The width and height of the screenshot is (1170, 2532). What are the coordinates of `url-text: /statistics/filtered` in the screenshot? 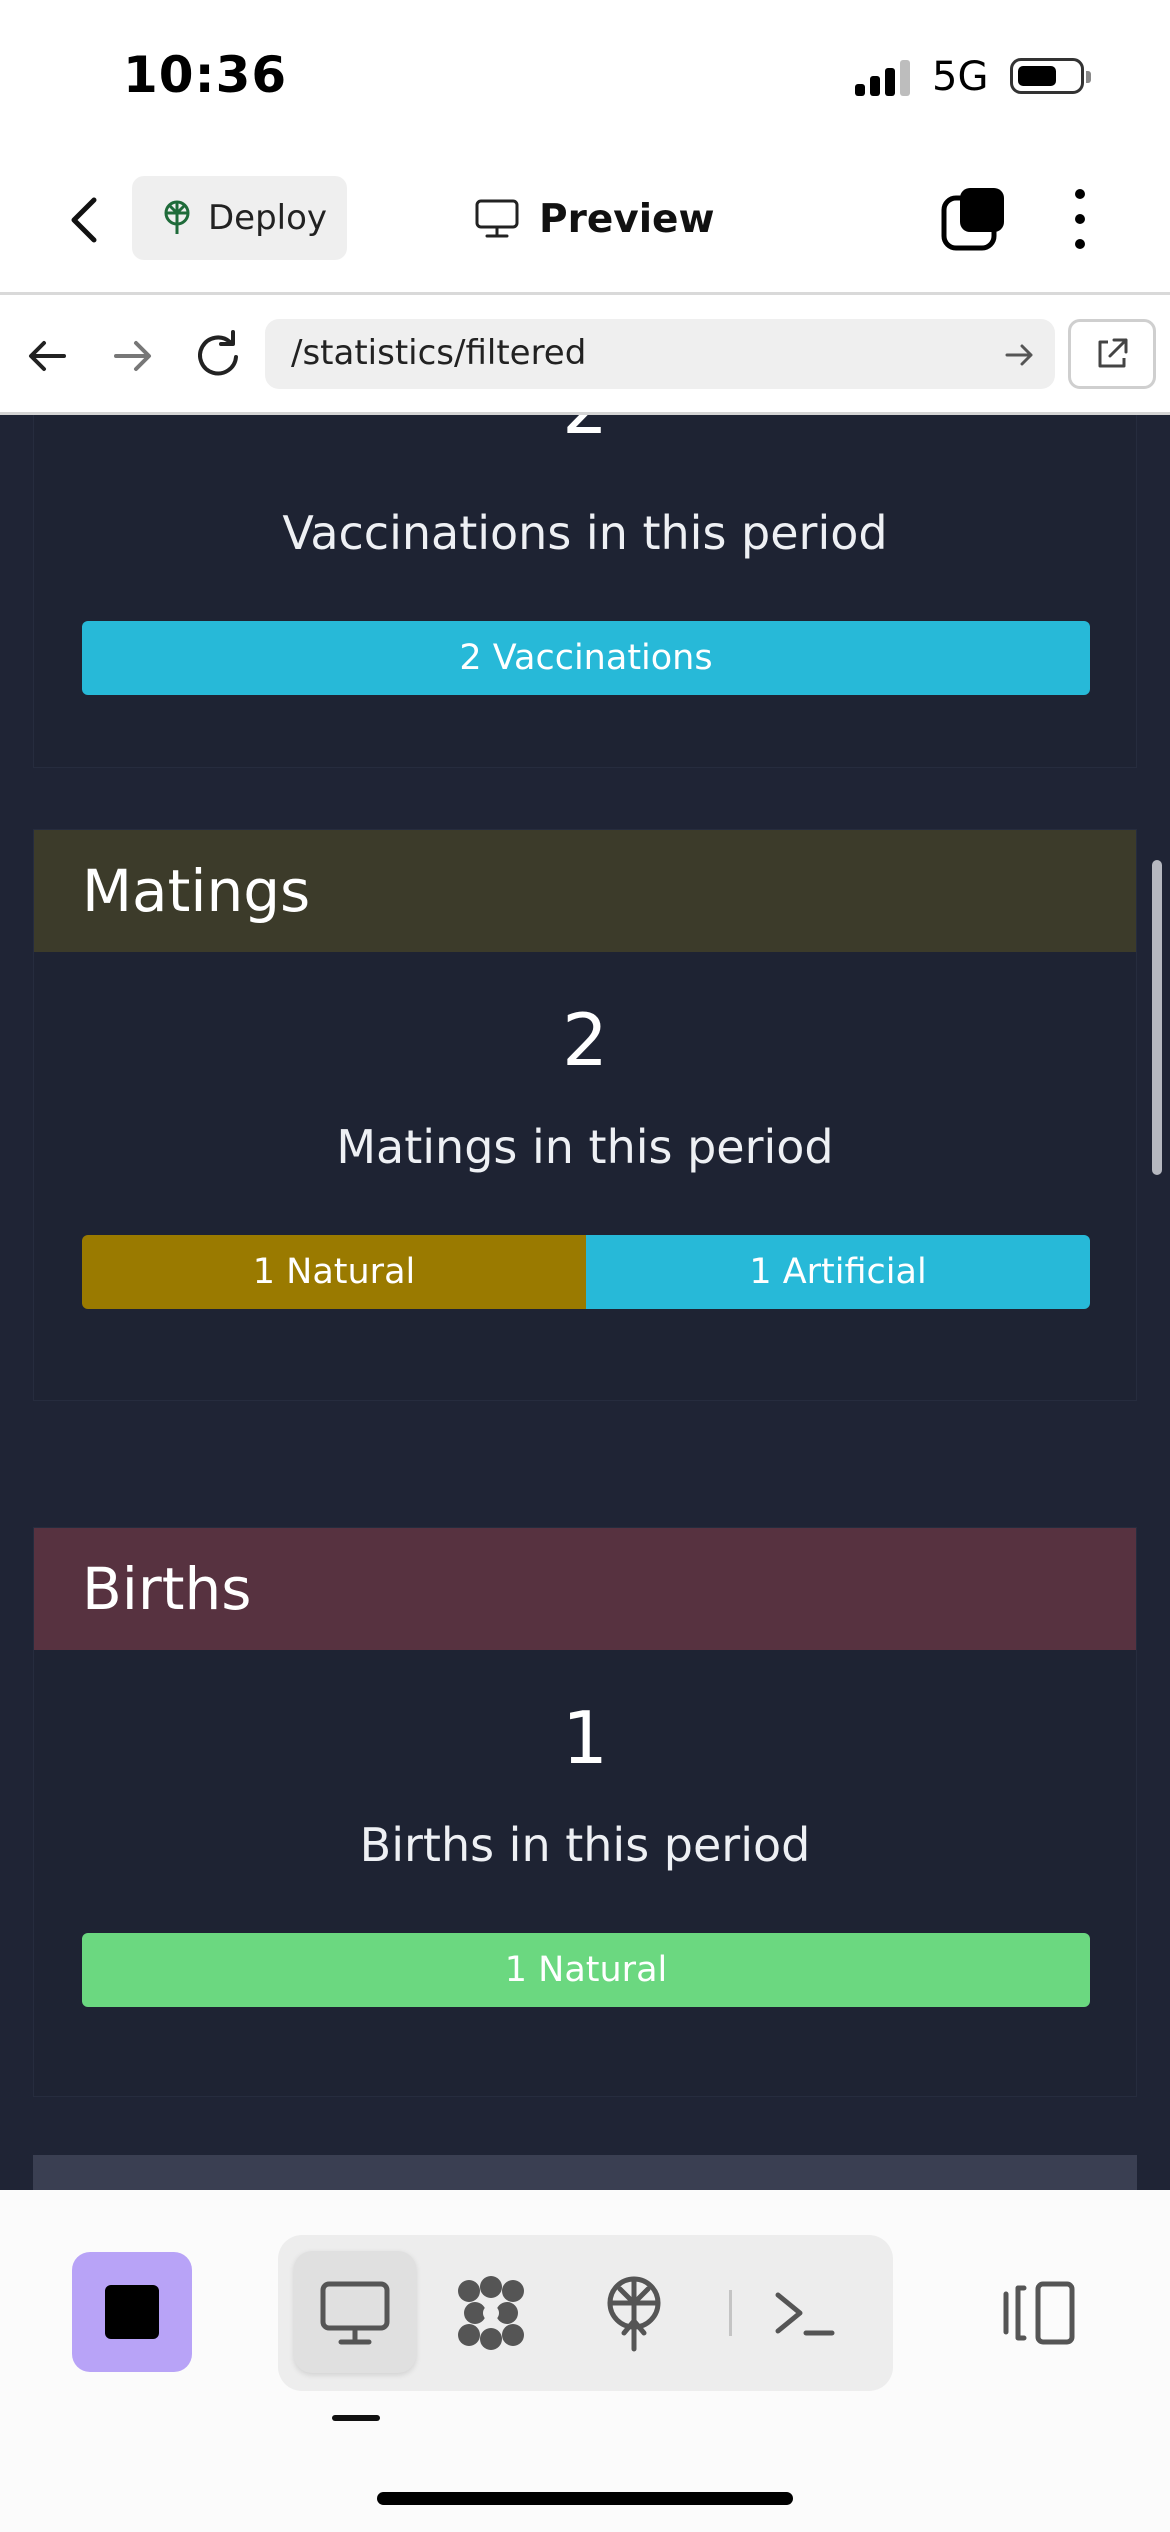 It's located at (439, 353).